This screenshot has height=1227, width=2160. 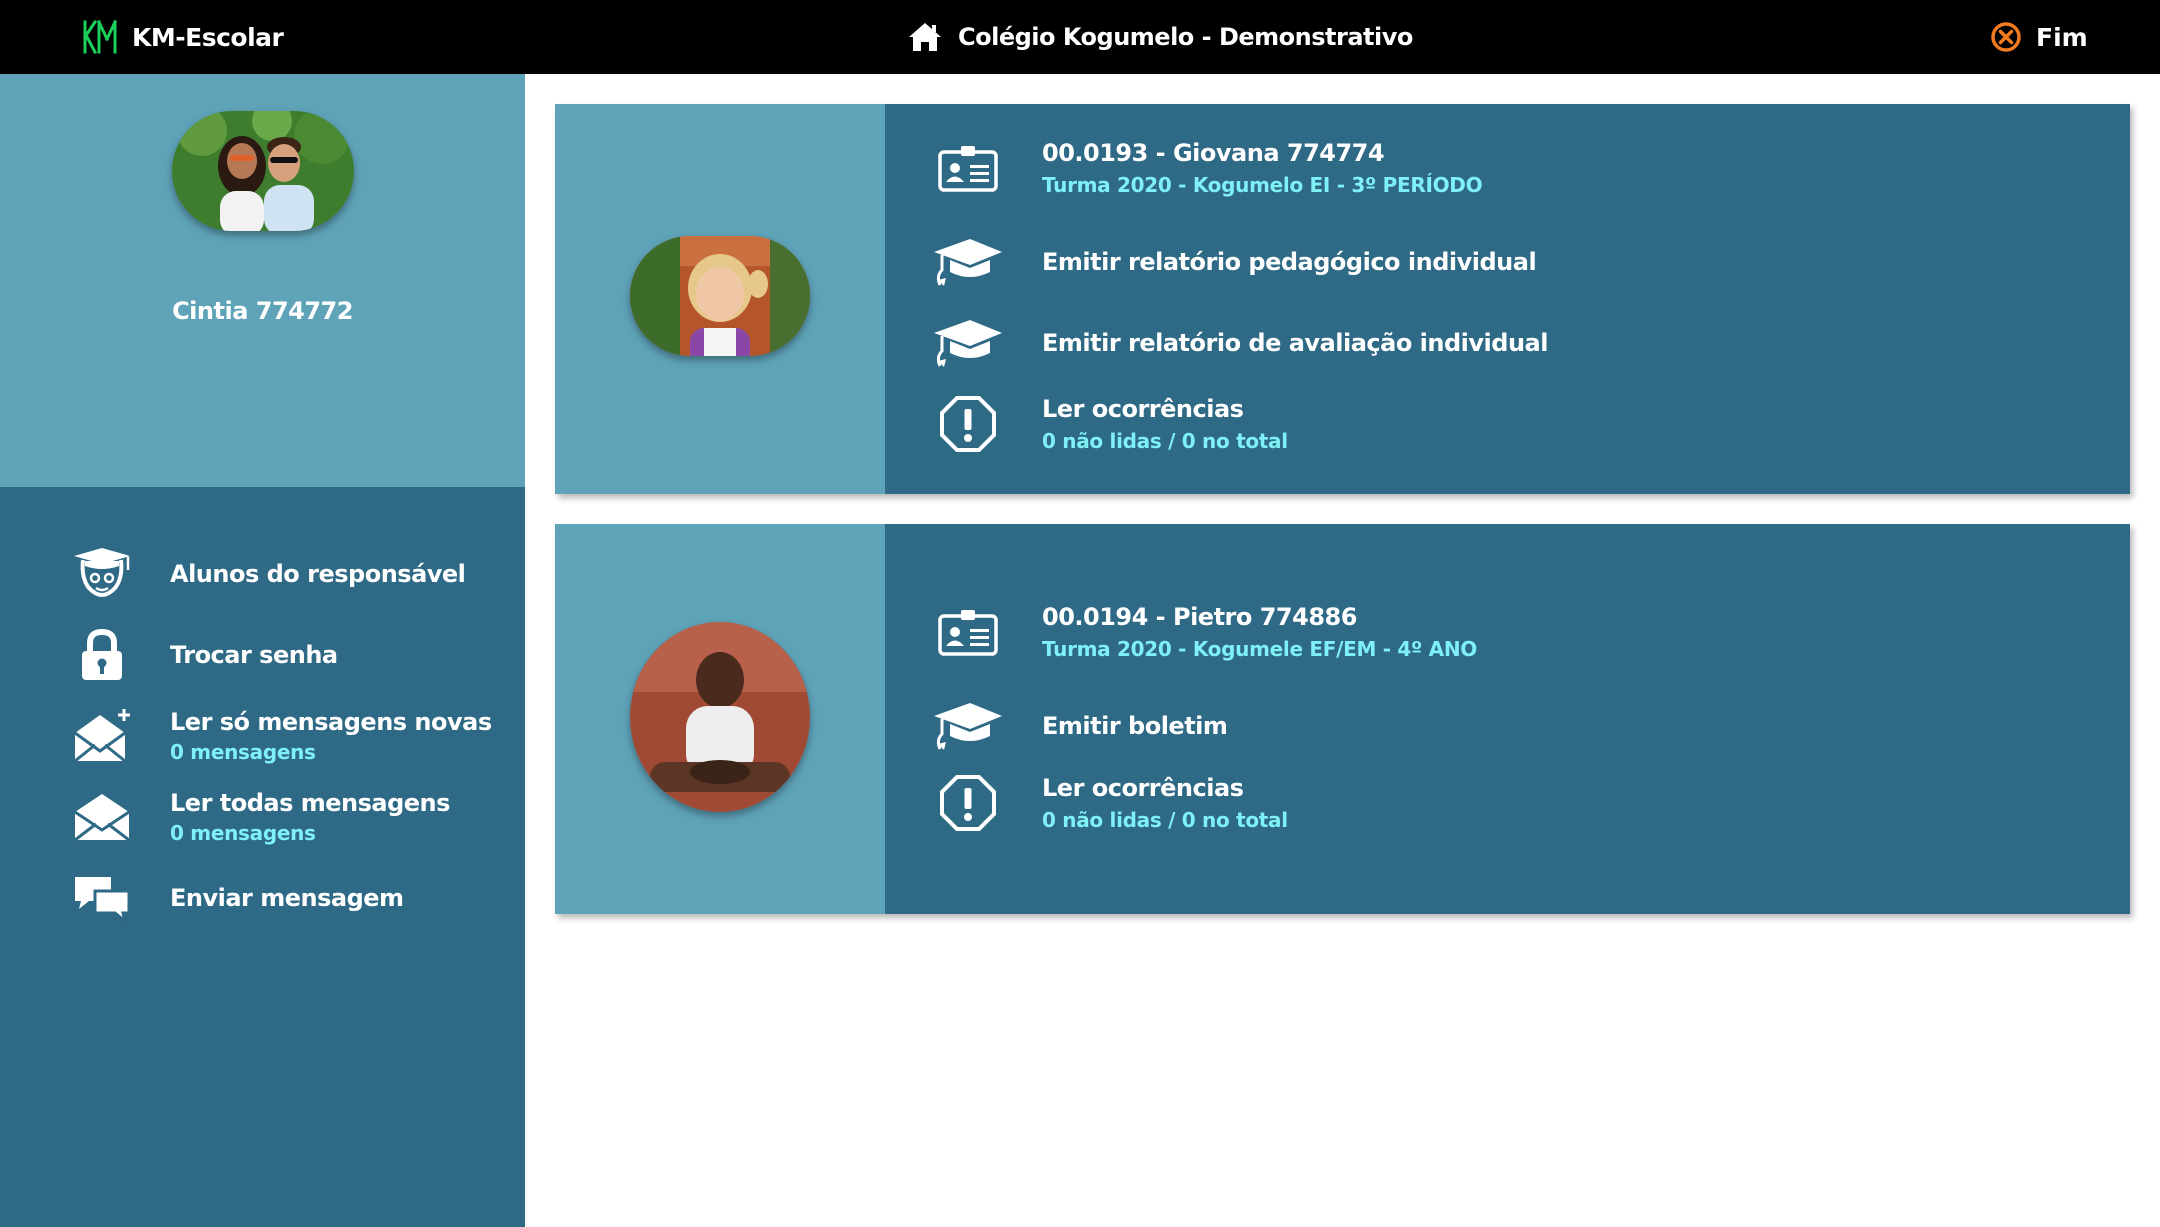 I want to click on brand: KM-Escolar, so click(x=183, y=37).